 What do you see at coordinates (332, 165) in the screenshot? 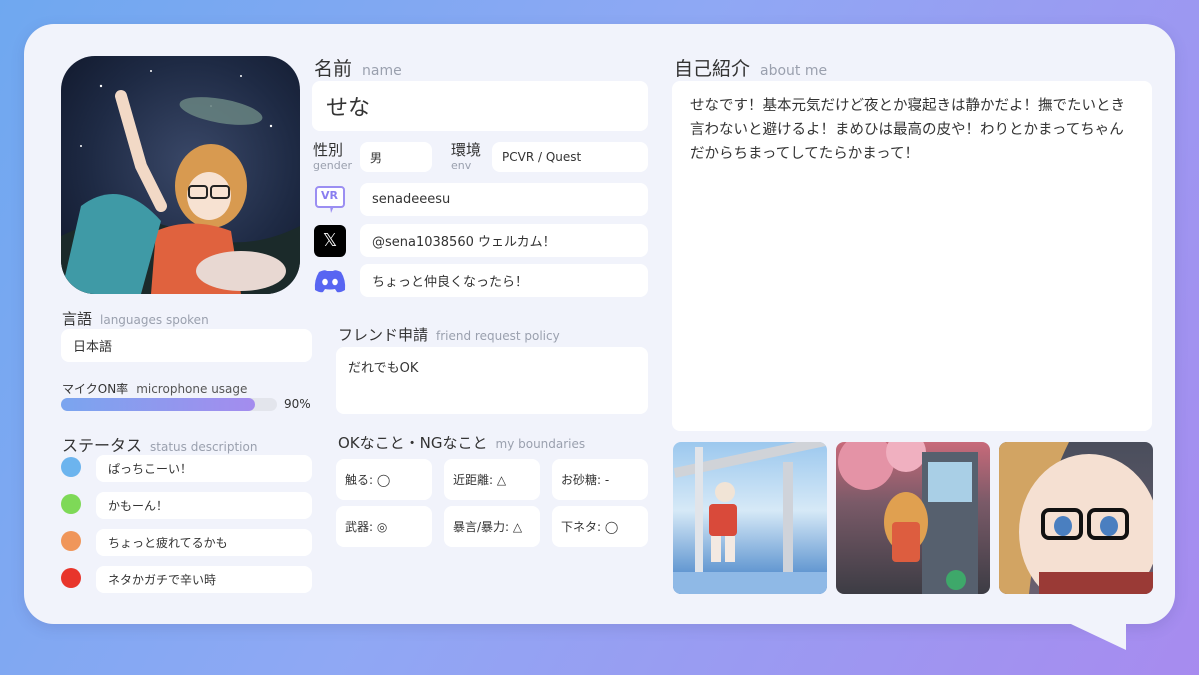
I see `gender-label-en: gender` at bounding box center [332, 165].